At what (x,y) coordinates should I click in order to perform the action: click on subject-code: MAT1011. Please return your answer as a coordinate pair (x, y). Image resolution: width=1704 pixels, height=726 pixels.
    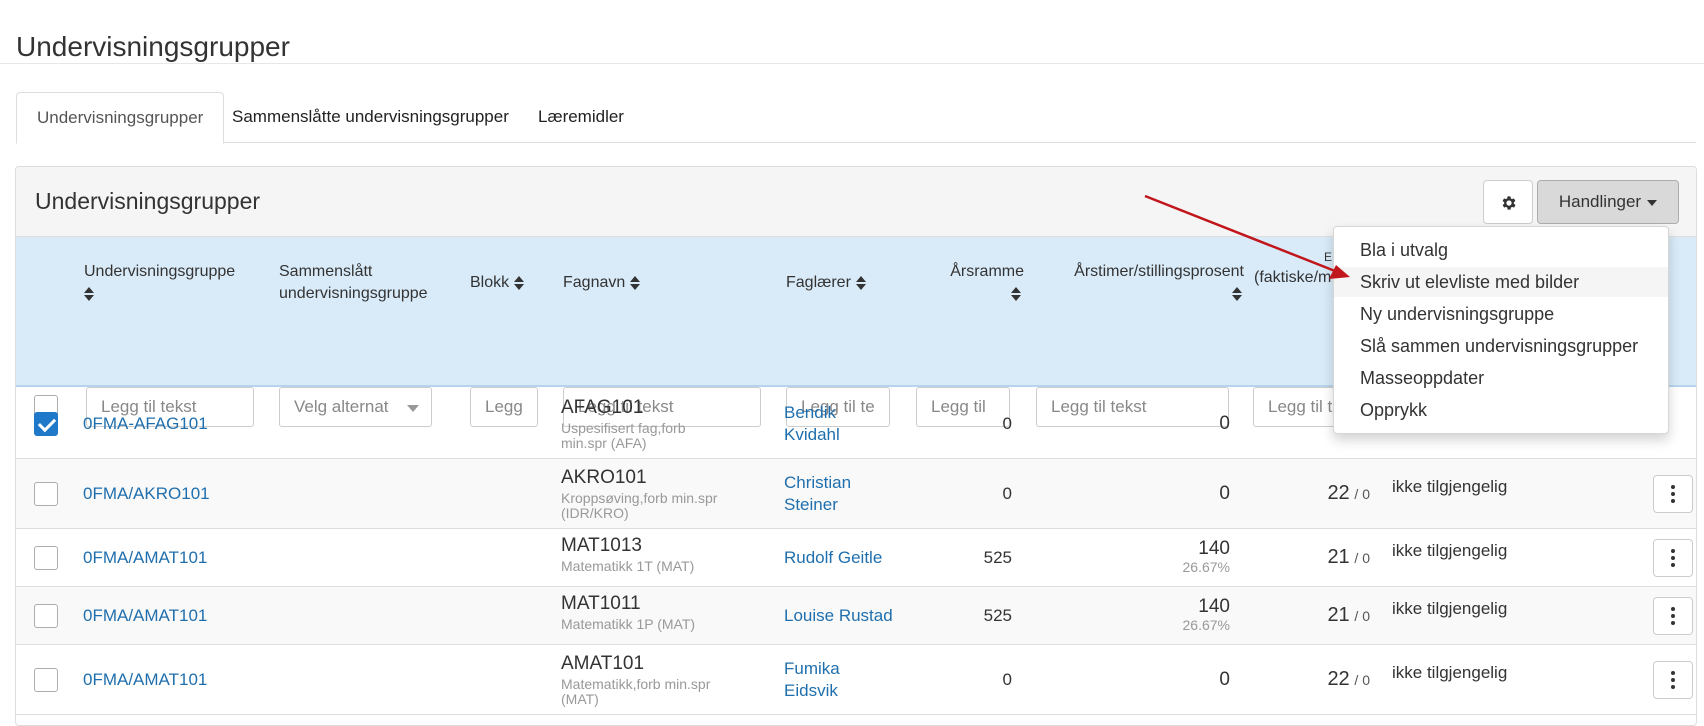
    Looking at the image, I should click on (601, 603).